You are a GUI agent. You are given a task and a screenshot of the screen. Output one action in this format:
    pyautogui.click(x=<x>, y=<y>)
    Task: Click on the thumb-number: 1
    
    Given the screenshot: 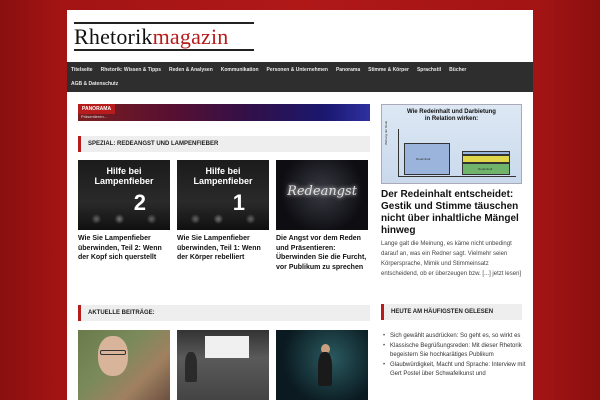 What is the action you would take?
    pyautogui.click(x=238, y=202)
    